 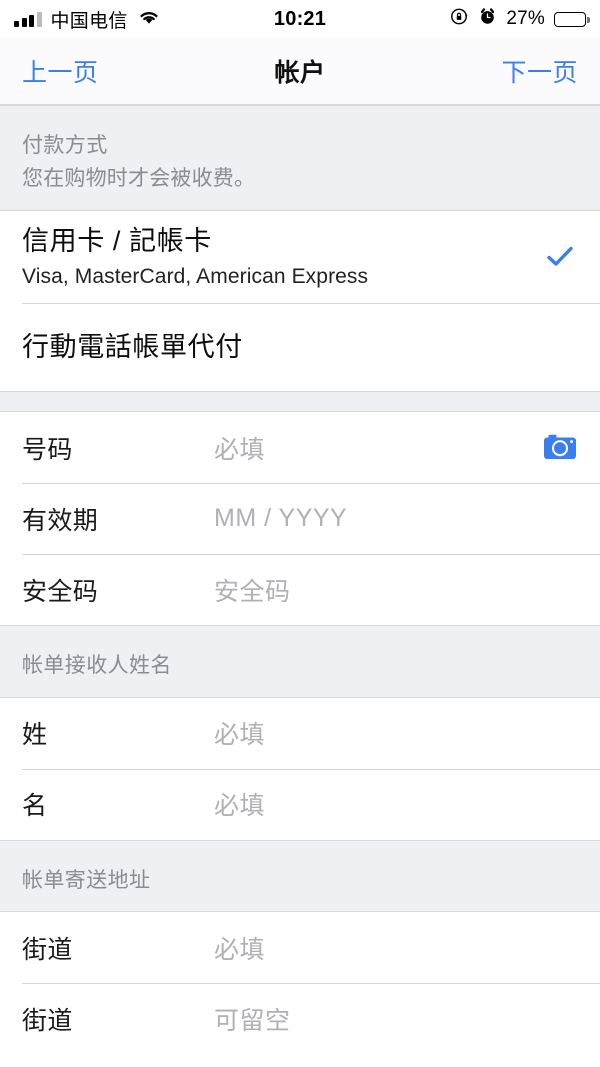 What do you see at coordinates (300, 1019) in the screenshot?
I see `field-street-line2: 街道 可留空` at bounding box center [300, 1019].